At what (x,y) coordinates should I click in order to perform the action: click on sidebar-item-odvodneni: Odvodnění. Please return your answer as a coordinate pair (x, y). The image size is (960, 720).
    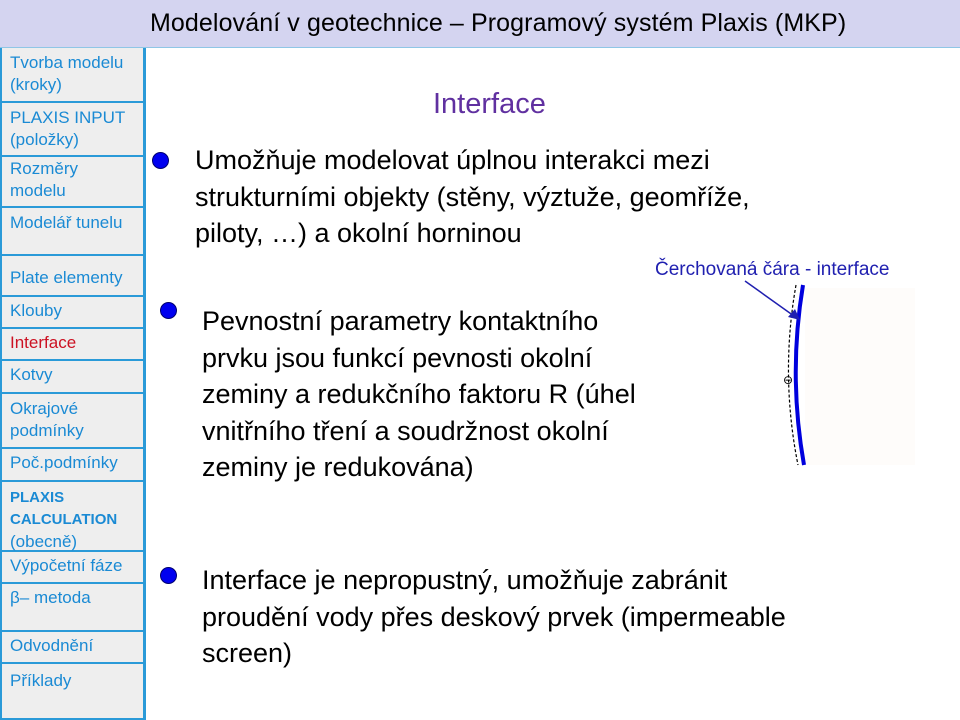
    Looking at the image, I should click on (72, 648).